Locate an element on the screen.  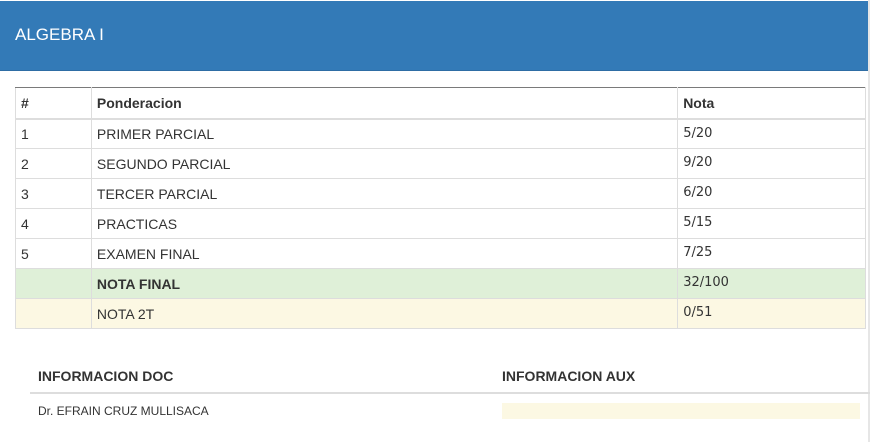
row-nota: 9/20 is located at coordinates (771, 163).